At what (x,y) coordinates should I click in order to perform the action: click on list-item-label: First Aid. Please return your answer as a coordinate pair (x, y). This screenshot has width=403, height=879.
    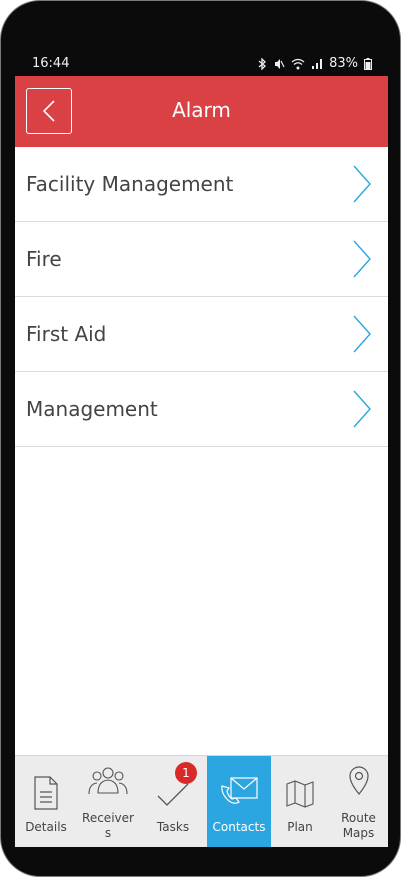
    Looking at the image, I should click on (66, 334).